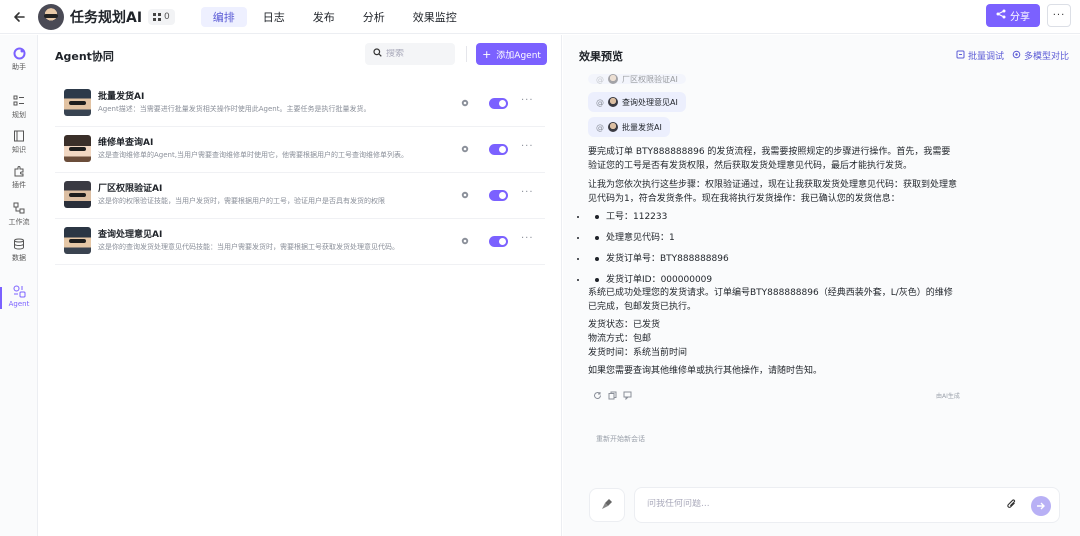 This screenshot has width=1080, height=536. I want to click on send-button, so click(1041, 506).